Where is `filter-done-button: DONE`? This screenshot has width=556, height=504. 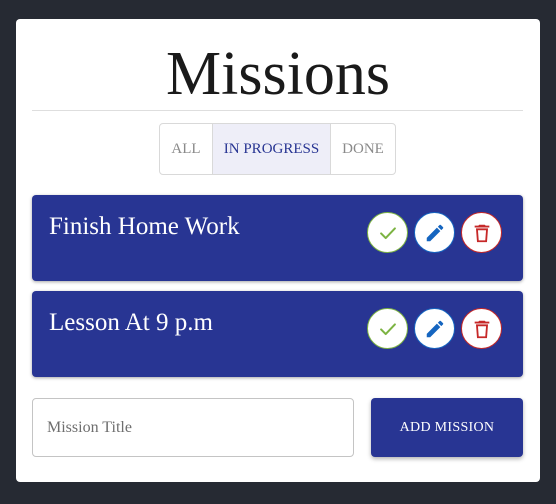
filter-done-button: DONE is located at coordinates (363, 149).